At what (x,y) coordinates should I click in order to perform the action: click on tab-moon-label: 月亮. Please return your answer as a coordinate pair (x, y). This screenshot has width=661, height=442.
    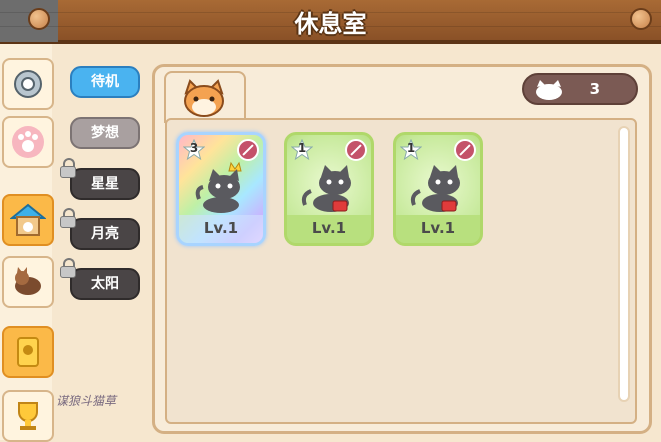
    Looking at the image, I should click on (105, 234).